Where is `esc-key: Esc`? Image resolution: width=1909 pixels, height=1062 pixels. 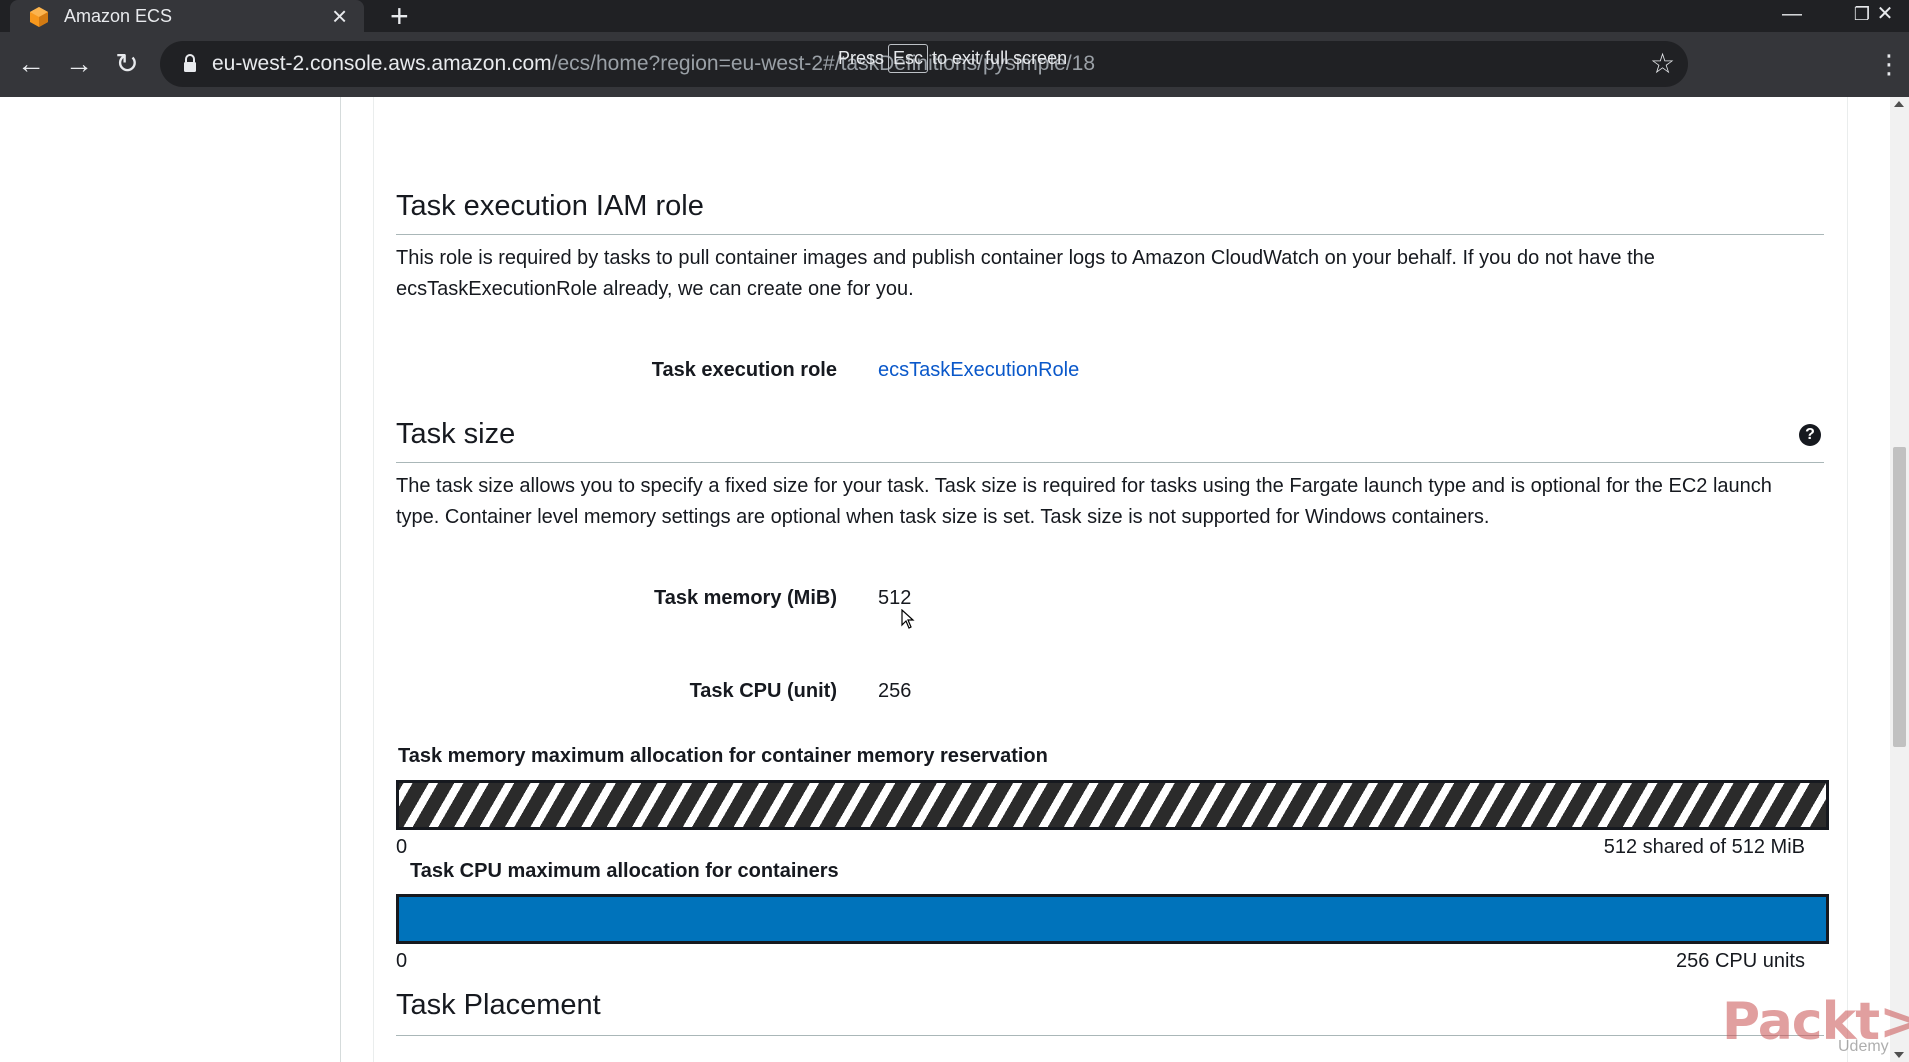
esc-key: Esc is located at coordinates (908, 58).